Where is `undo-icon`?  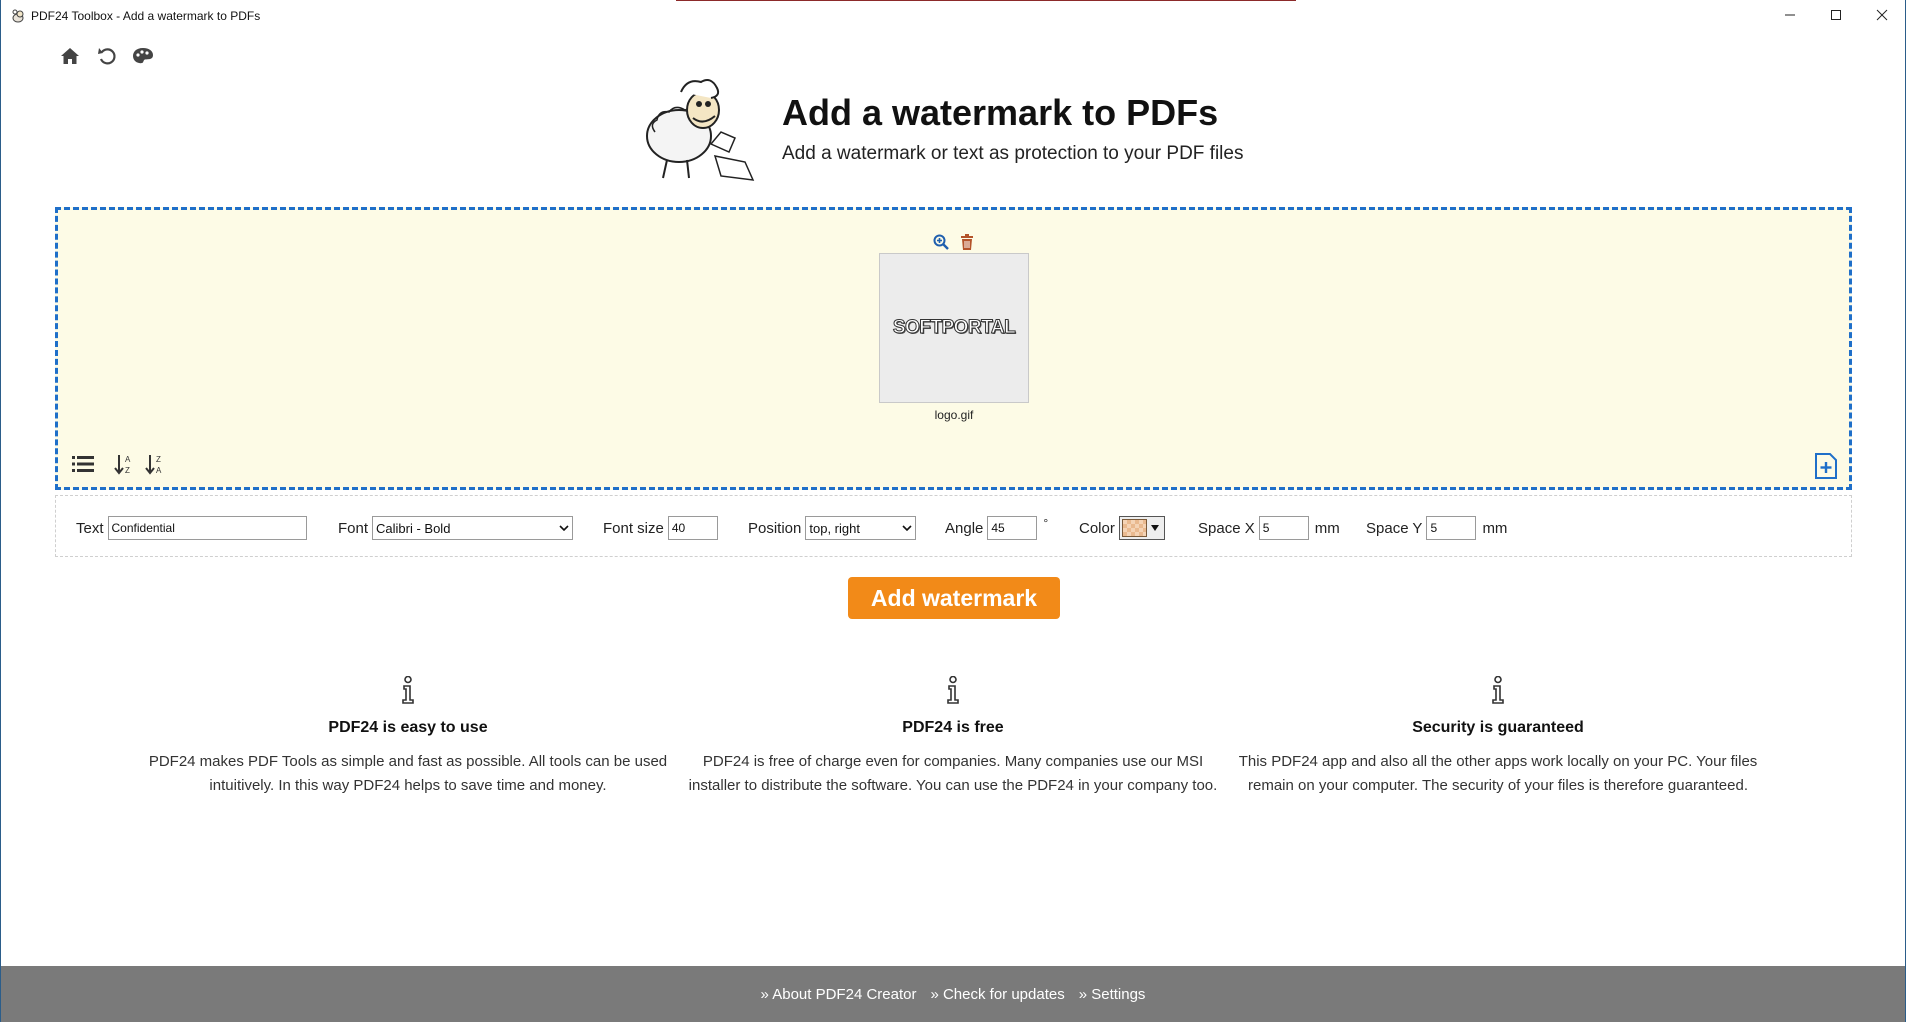 undo-icon is located at coordinates (107, 56).